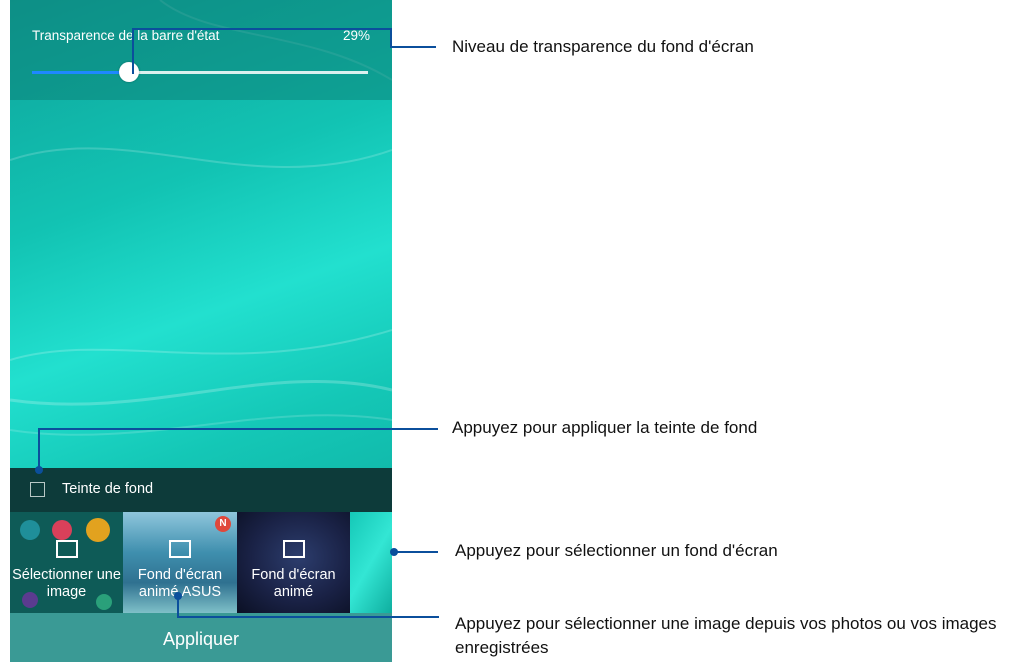 This screenshot has width=1022, height=662. Describe the element at coordinates (371, 562) in the screenshot. I see `wallpaper-tile-partial` at that location.